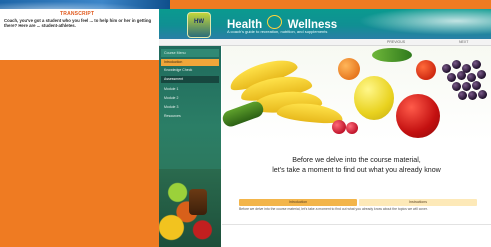 This screenshot has width=491, height=247. What do you see at coordinates (275, 22) in the screenshot?
I see `ampersand-icon` at bounding box center [275, 22].